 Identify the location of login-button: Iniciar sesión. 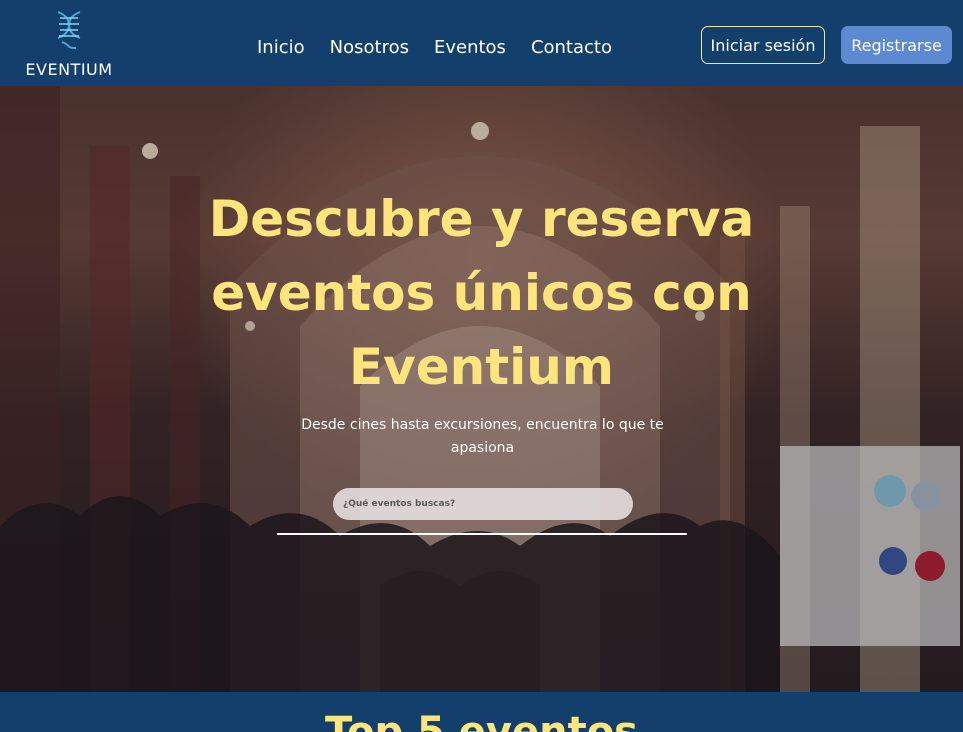
(763, 45).